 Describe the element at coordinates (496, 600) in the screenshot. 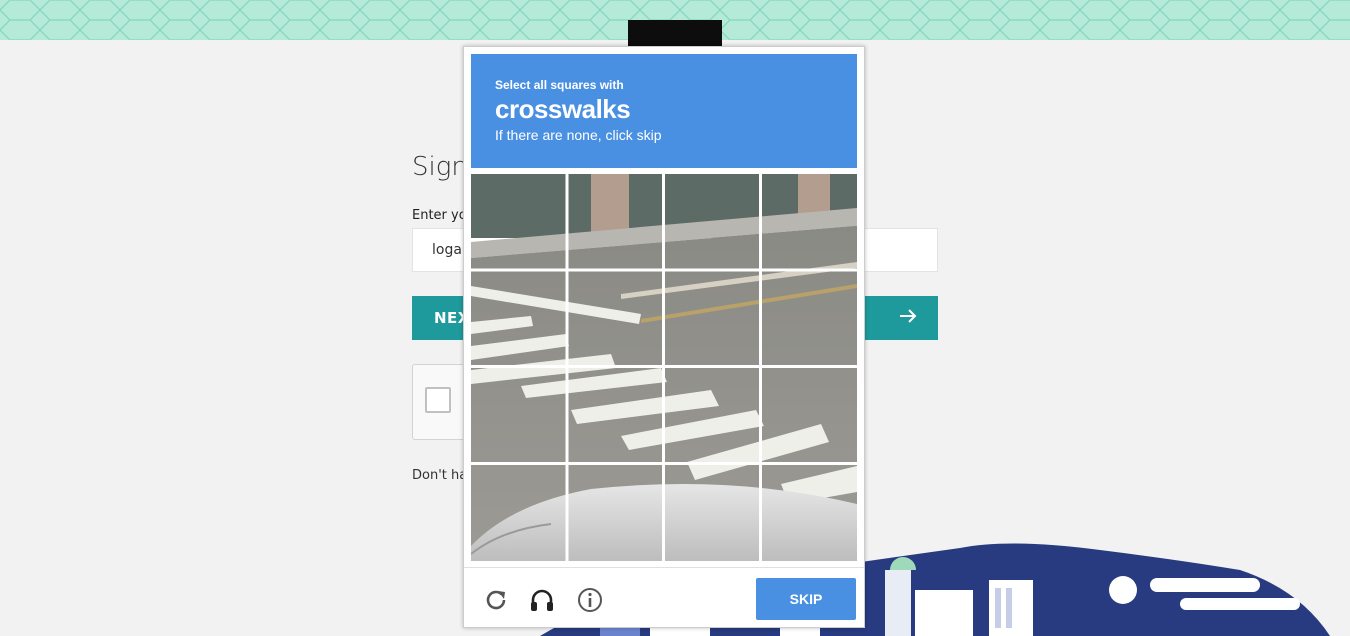

I see `reload-icon` at that location.